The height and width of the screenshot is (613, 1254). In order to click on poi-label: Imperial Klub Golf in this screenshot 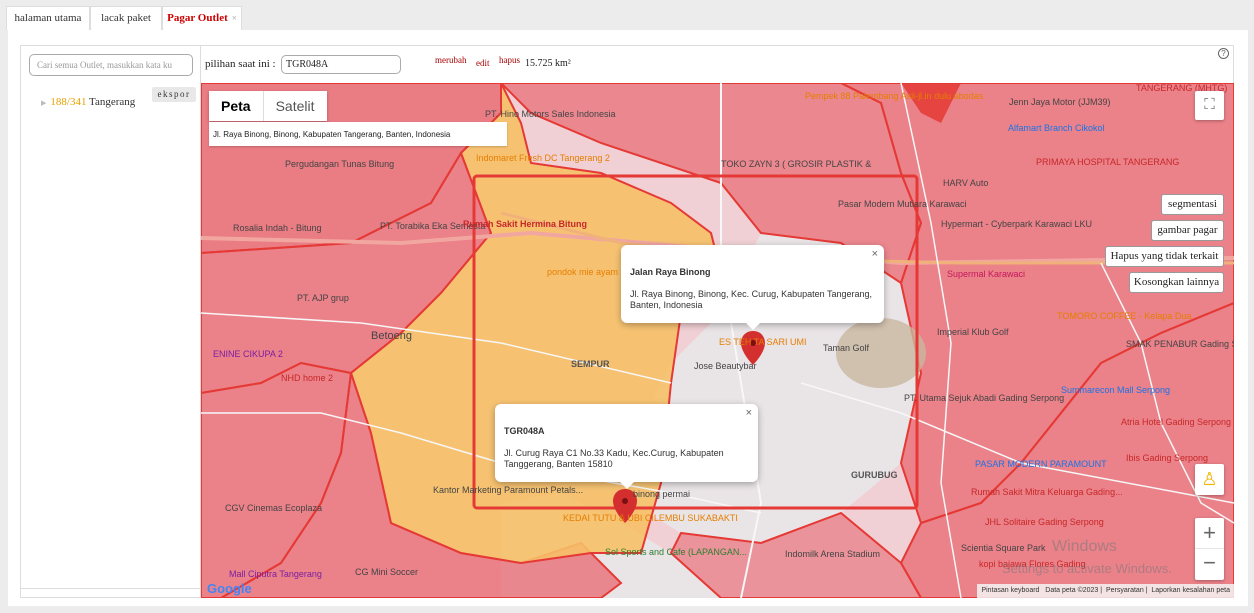, I will do `click(973, 332)`.